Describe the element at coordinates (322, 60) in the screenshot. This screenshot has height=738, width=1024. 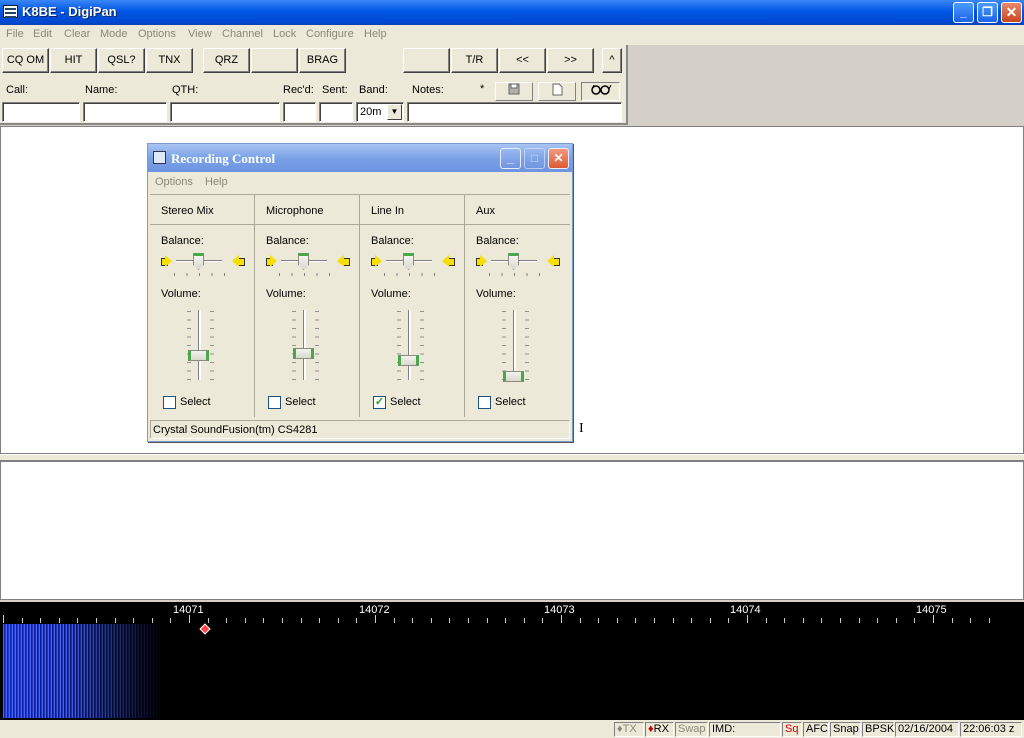
I see `brag-button: BRAG` at that location.